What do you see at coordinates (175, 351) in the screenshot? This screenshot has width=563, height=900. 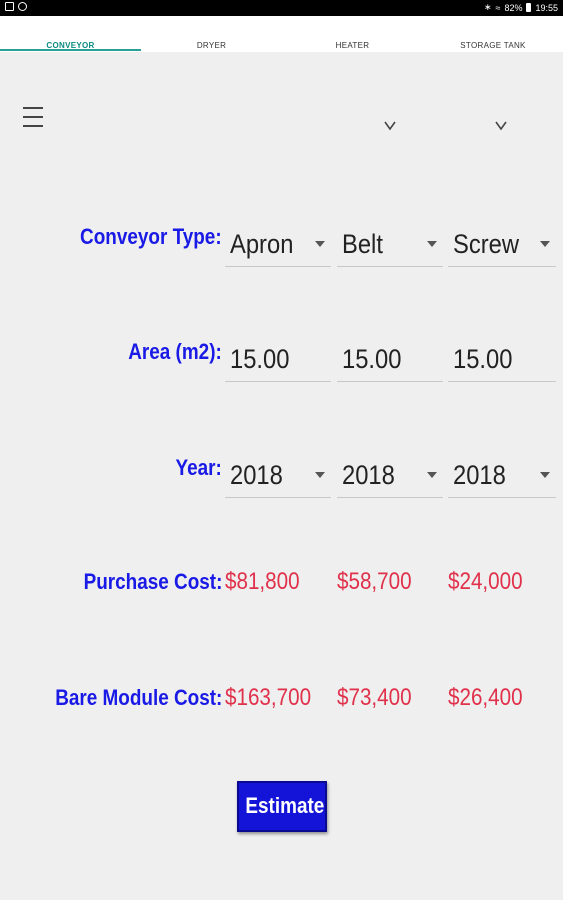 I see `area-label: Area (m2):` at bounding box center [175, 351].